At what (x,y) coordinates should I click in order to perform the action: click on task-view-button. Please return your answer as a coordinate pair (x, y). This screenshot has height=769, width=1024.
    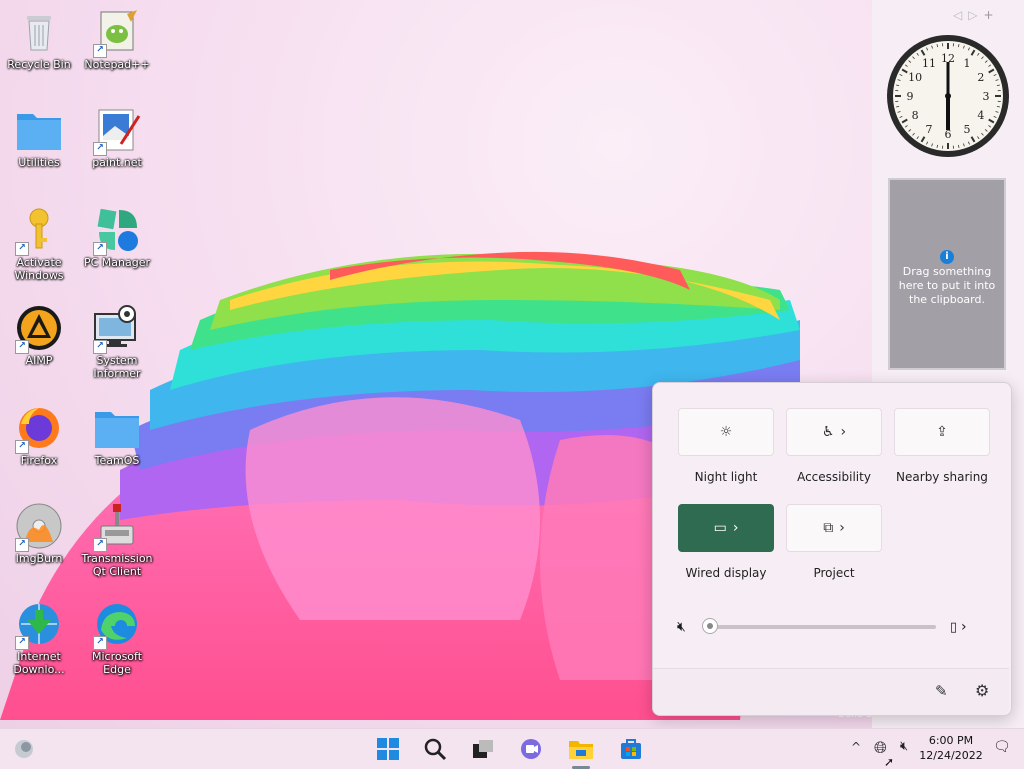
    Looking at the image, I should click on (483, 749).